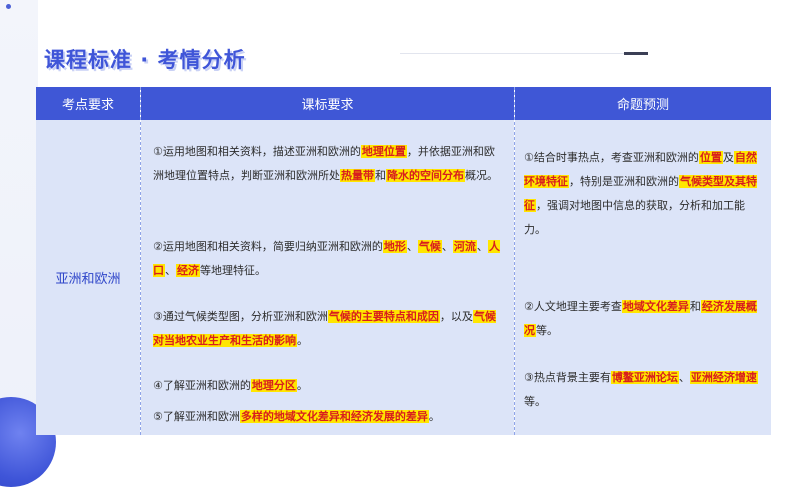  I want to click on standard-4-text: 。, so click(302, 385).